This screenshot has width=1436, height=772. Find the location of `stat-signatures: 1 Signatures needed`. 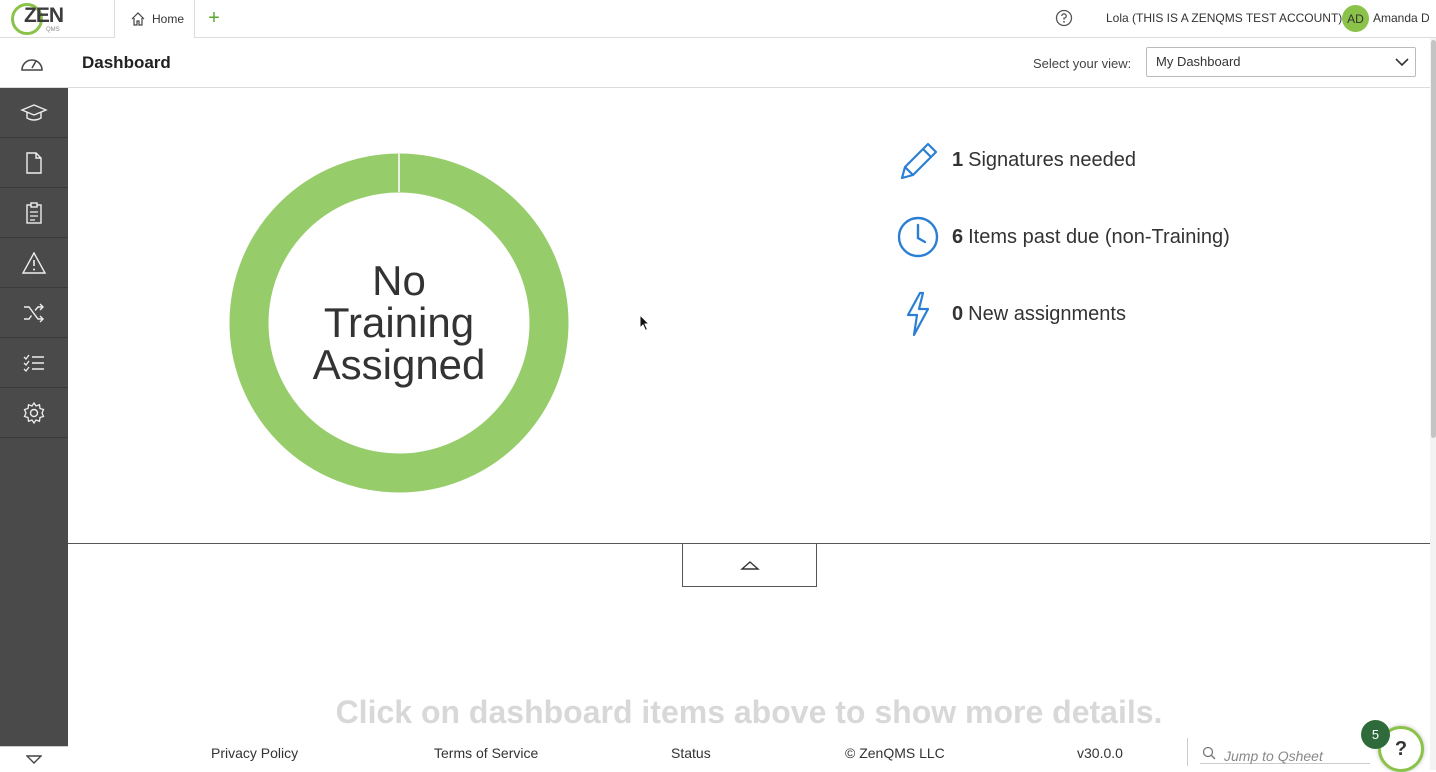

stat-signatures: 1 Signatures needed is located at coordinates (1012, 160).